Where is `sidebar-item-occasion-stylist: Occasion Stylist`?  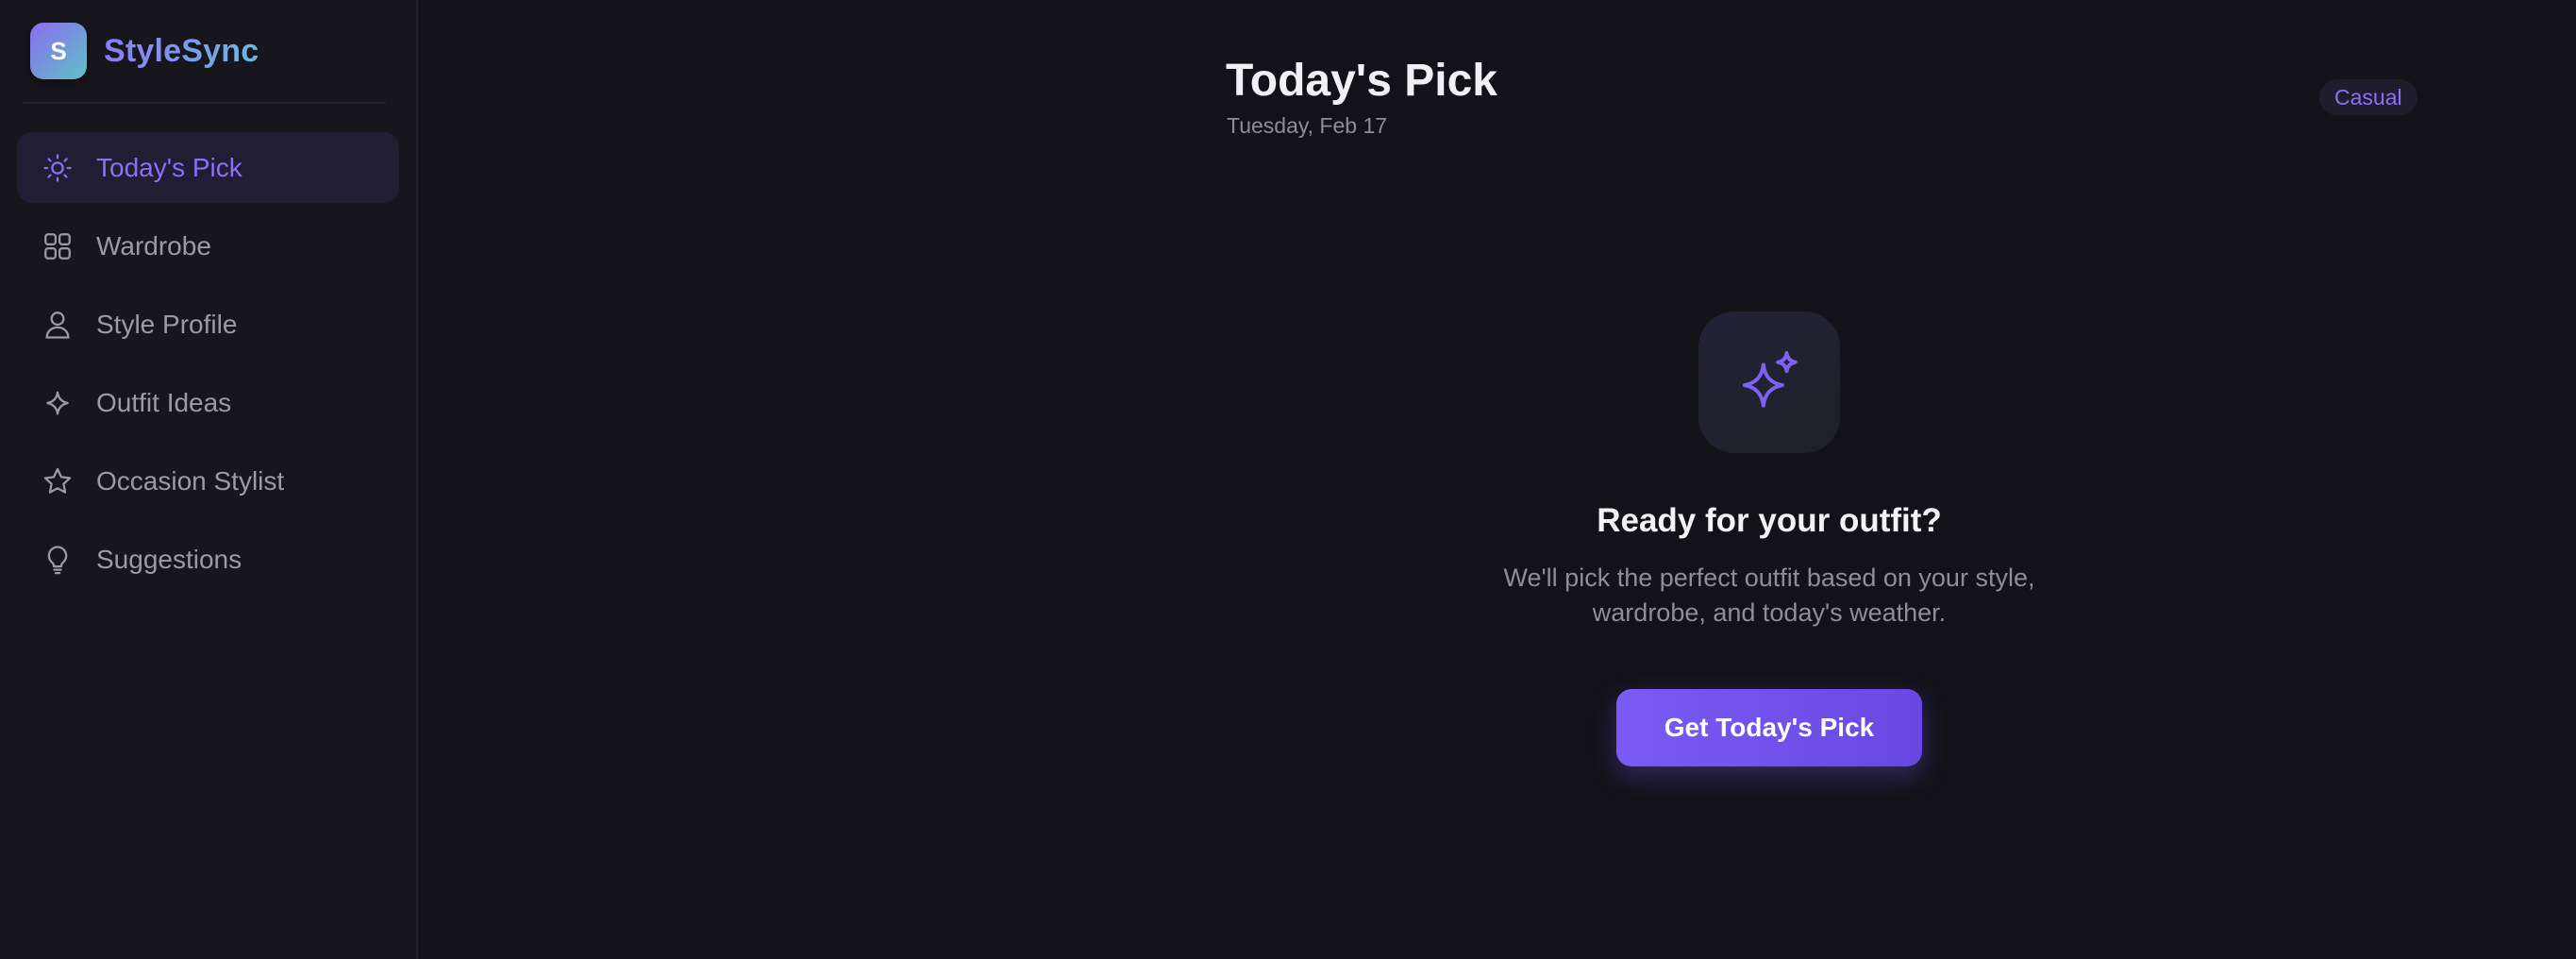
sidebar-item-occasion-stylist: Occasion Stylist is located at coordinates (208, 481).